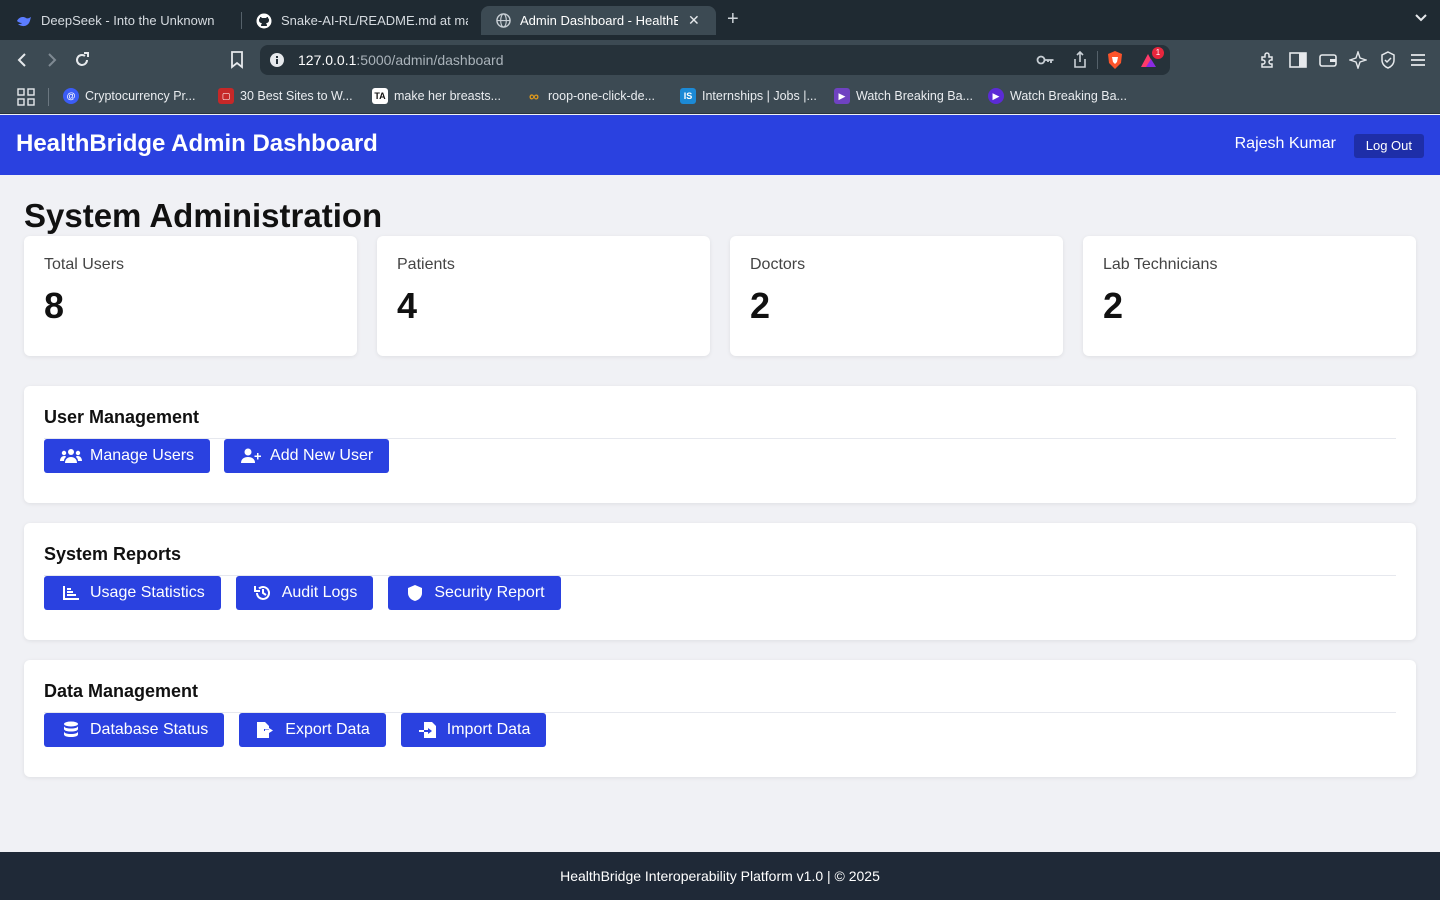  I want to click on history-icon, so click(263, 593).